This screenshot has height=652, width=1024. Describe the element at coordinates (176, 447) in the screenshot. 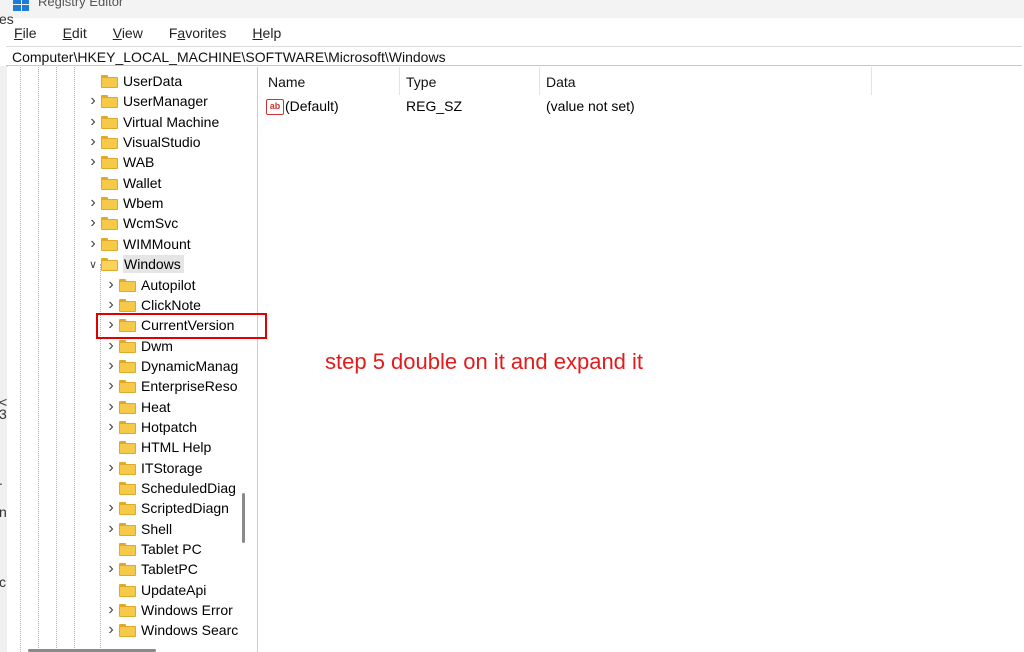

I see `tree-node-label: HTML Help` at that location.